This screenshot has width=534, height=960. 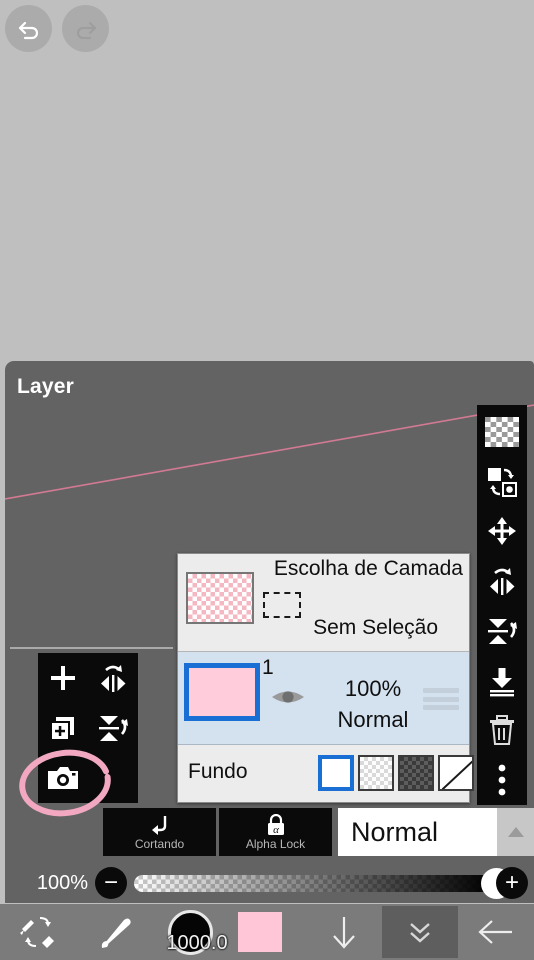 I want to click on top-bar, so click(x=267, y=30).